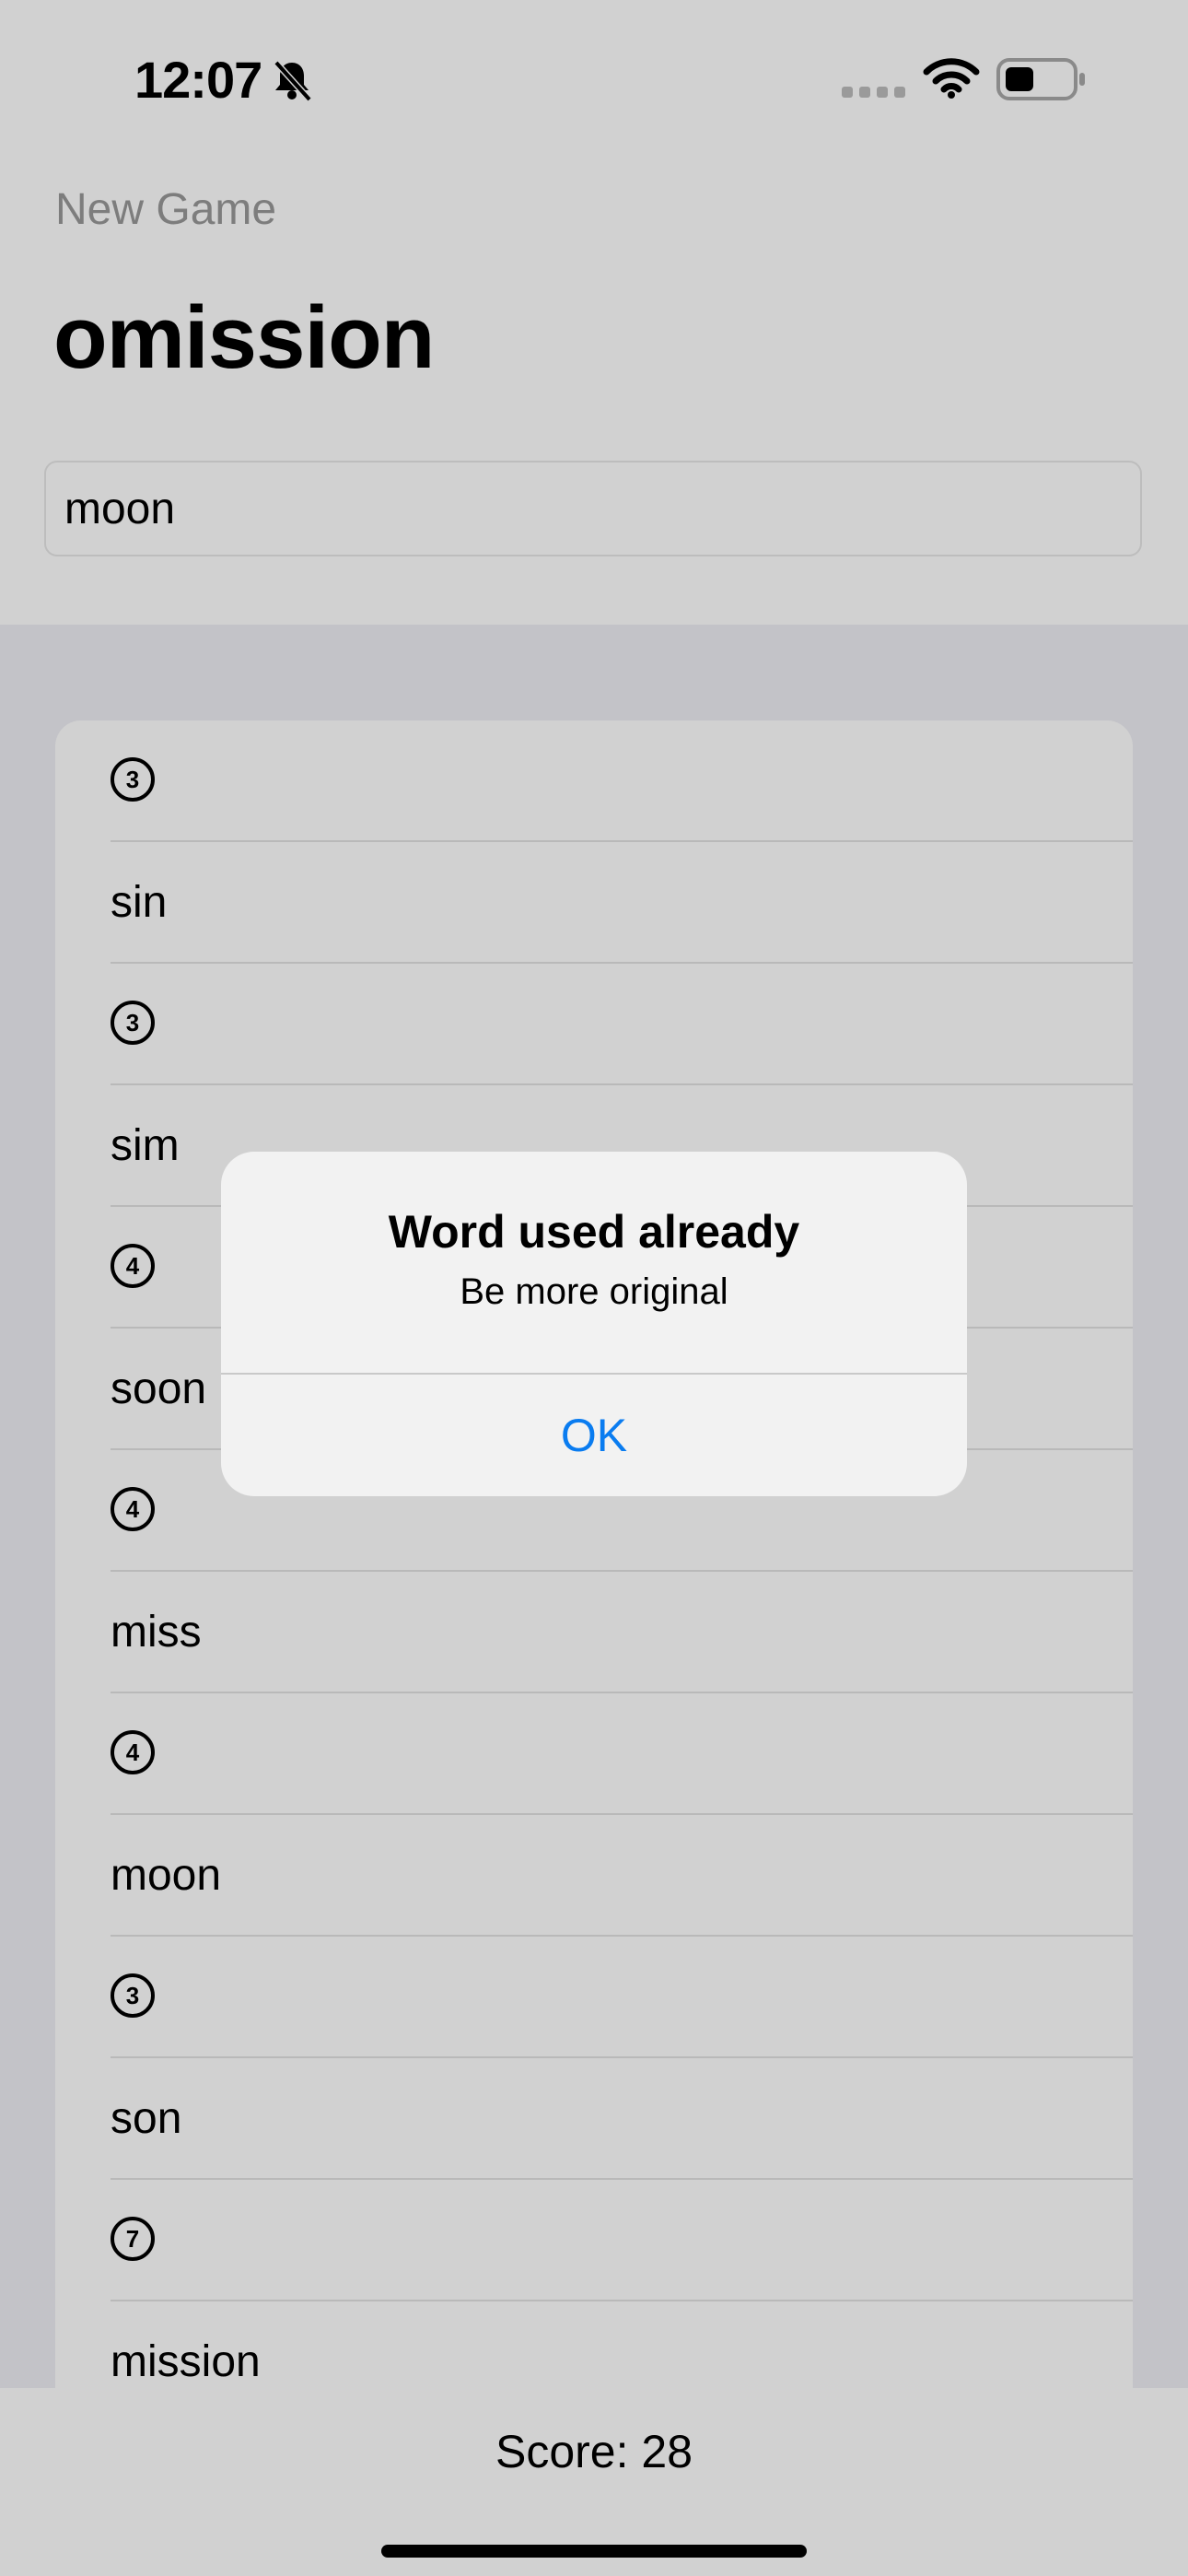 The width and height of the screenshot is (1188, 2576). What do you see at coordinates (166, 1875) in the screenshot?
I see `word-label: moon` at bounding box center [166, 1875].